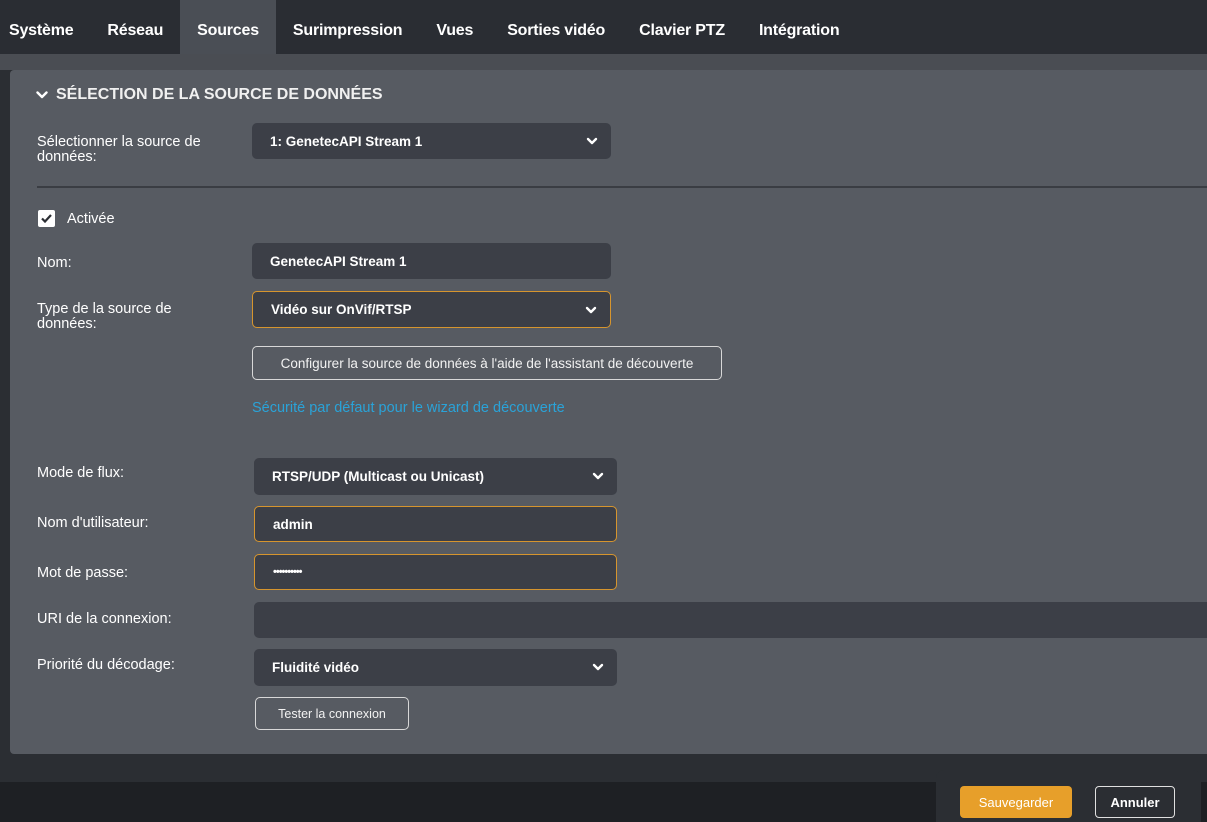 This screenshot has width=1207, height=822. What do you see at coordinates (431, 141) in the screenshot?
I see `select-source-dropdown: 1: GenetecAPI Stream 1` at bounding box center [431, 141].